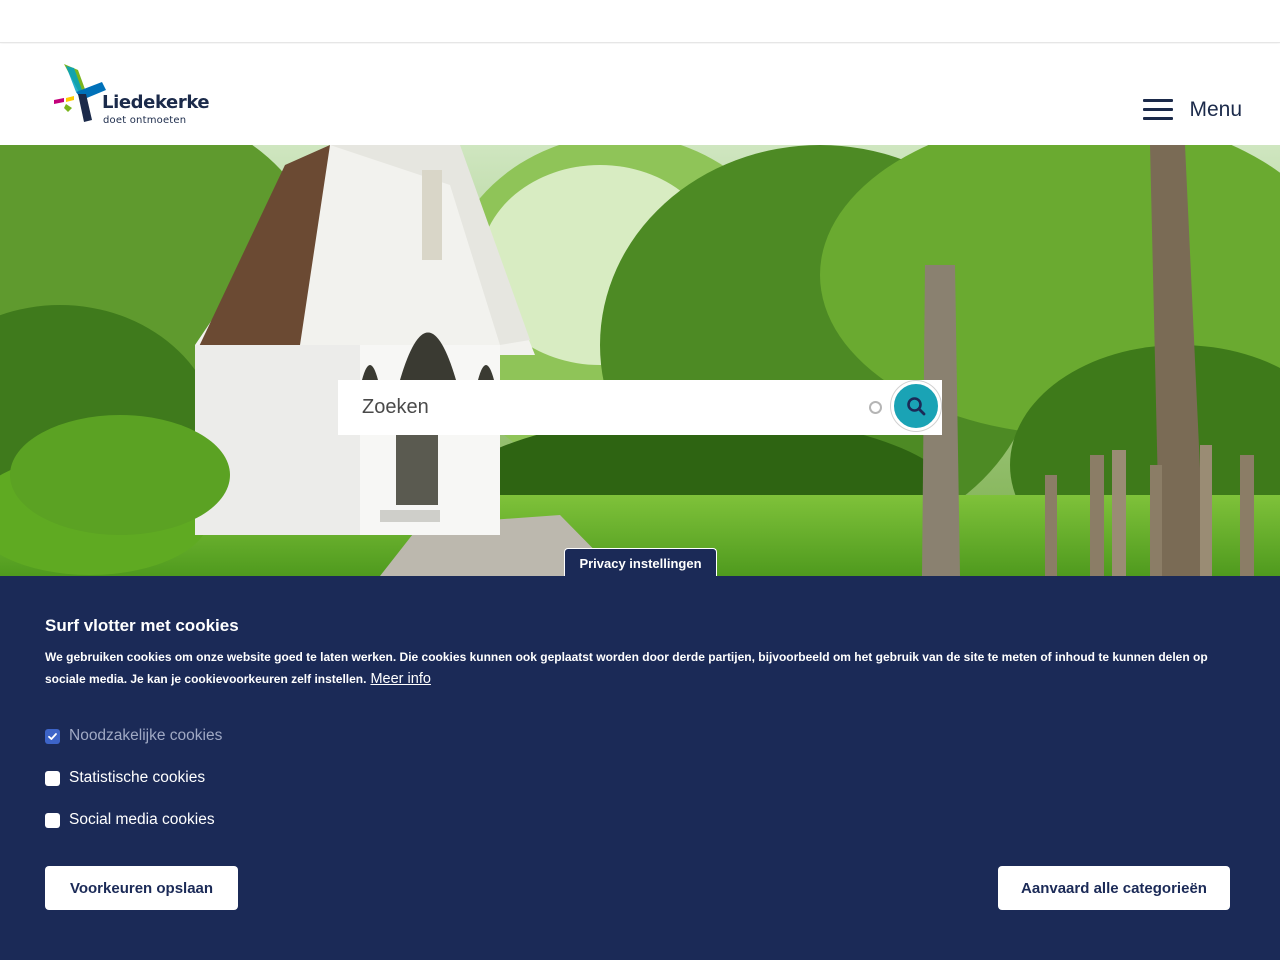 The image size is (1280, 960). Describe the element at coordinates (145, 120) in the screenshot. I see `logo-tagline: doet ontmoeten` at that location.